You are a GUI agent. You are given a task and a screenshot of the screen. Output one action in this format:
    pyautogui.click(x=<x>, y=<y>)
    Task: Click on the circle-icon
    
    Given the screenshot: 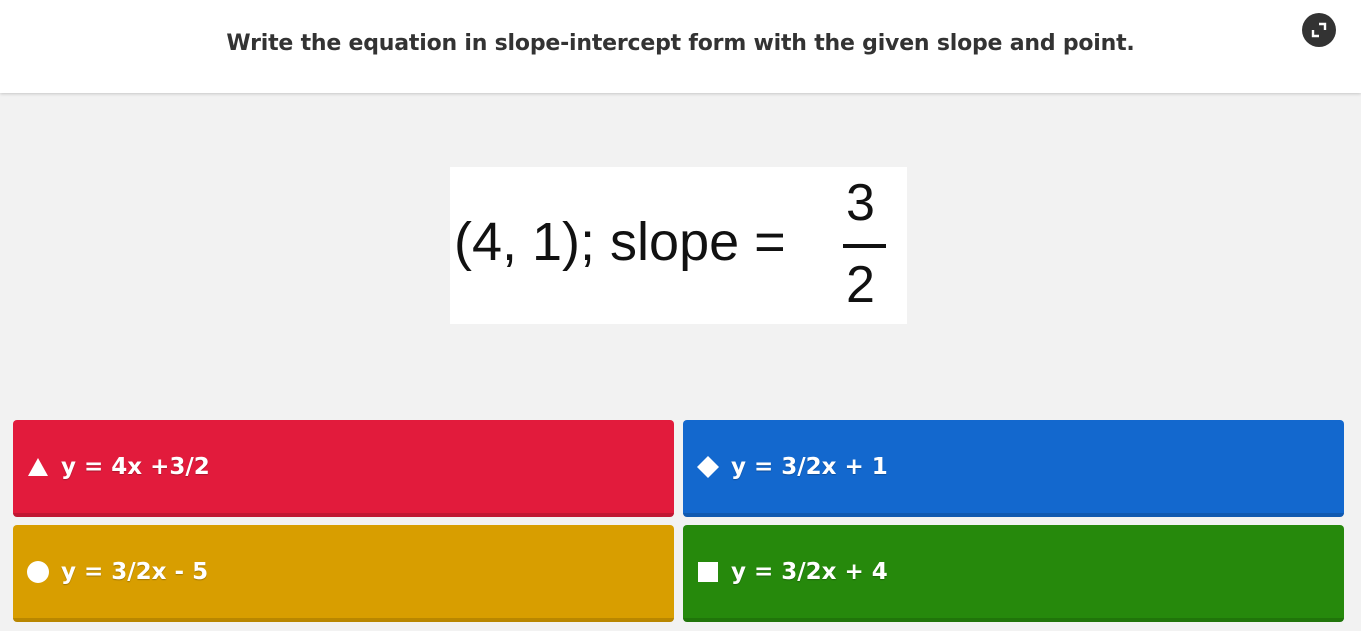 What is the action you would take?
    pyautogui.click(x=38, y=571)
    